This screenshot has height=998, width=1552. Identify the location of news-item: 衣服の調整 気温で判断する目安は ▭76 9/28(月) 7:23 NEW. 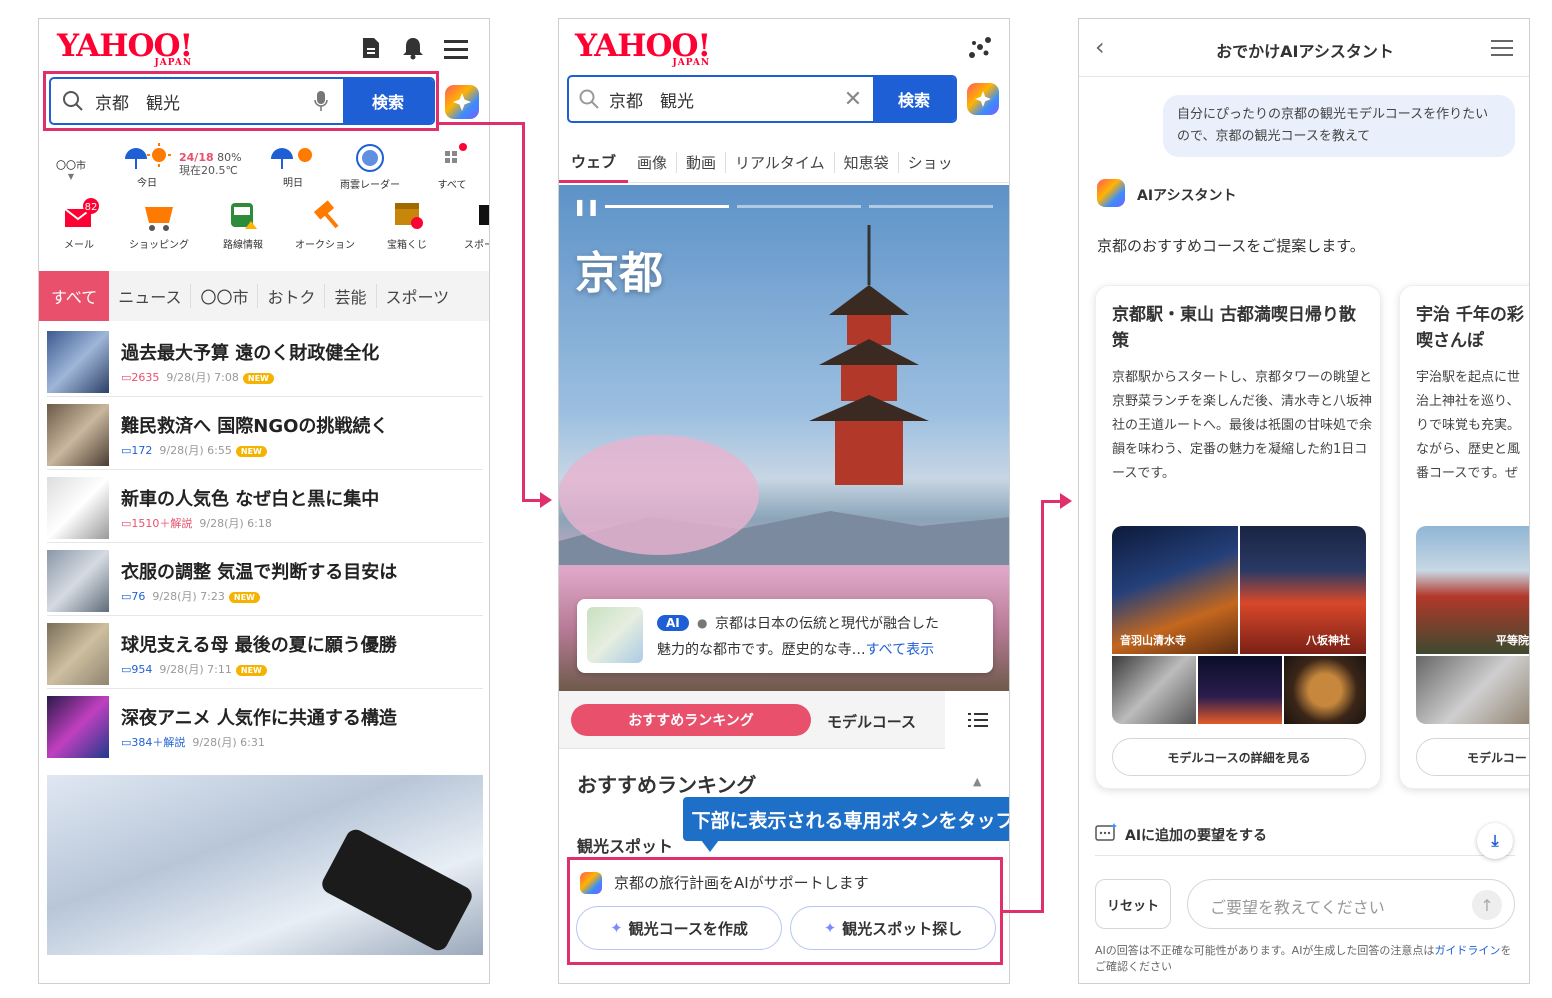
(265, 582).